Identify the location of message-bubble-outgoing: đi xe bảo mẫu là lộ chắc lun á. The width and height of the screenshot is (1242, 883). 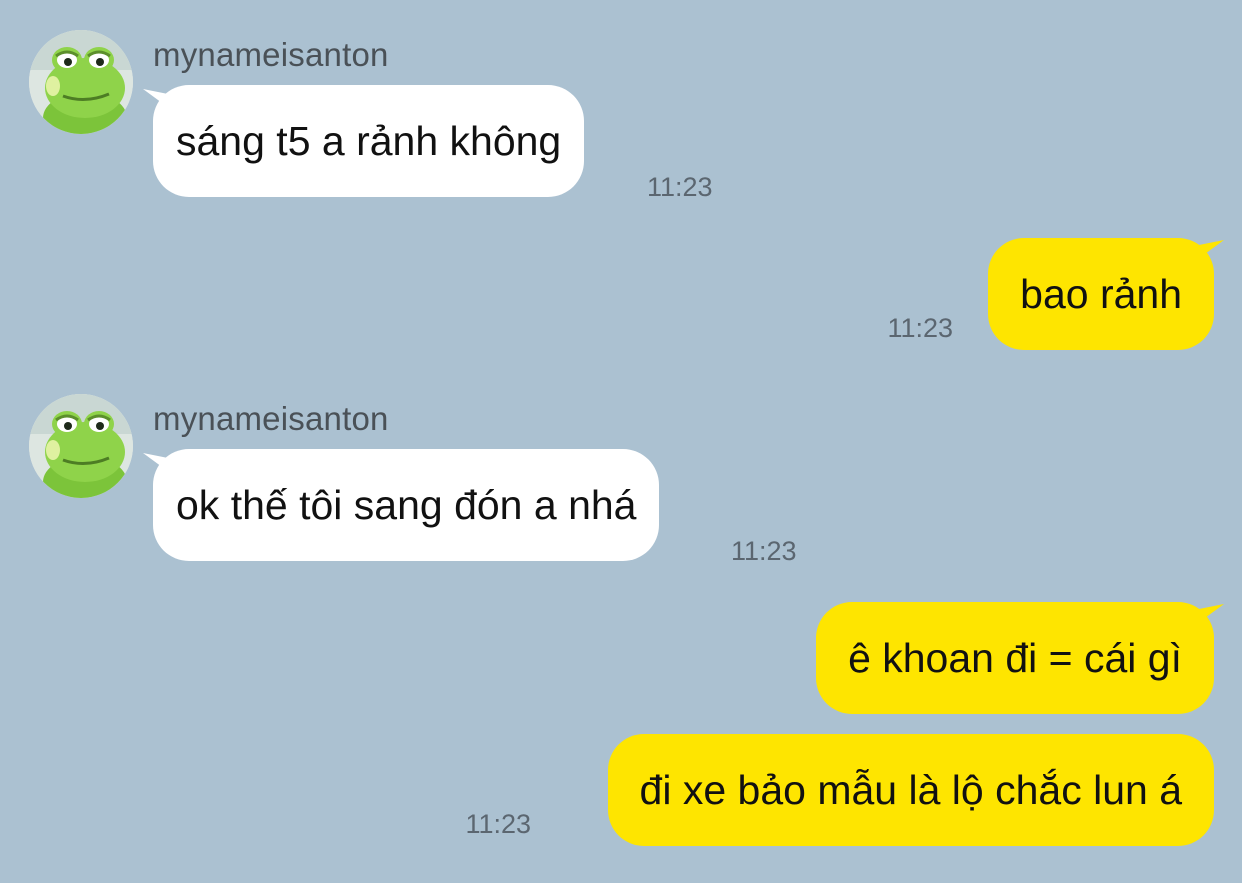
(910, 790).